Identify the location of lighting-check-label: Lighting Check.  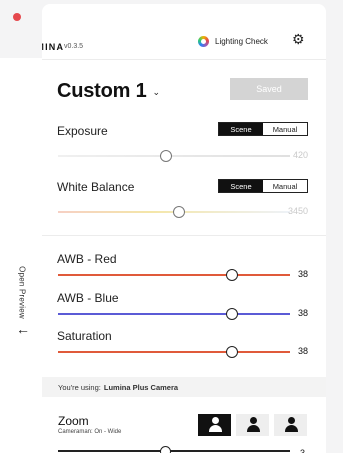
(241, 41).